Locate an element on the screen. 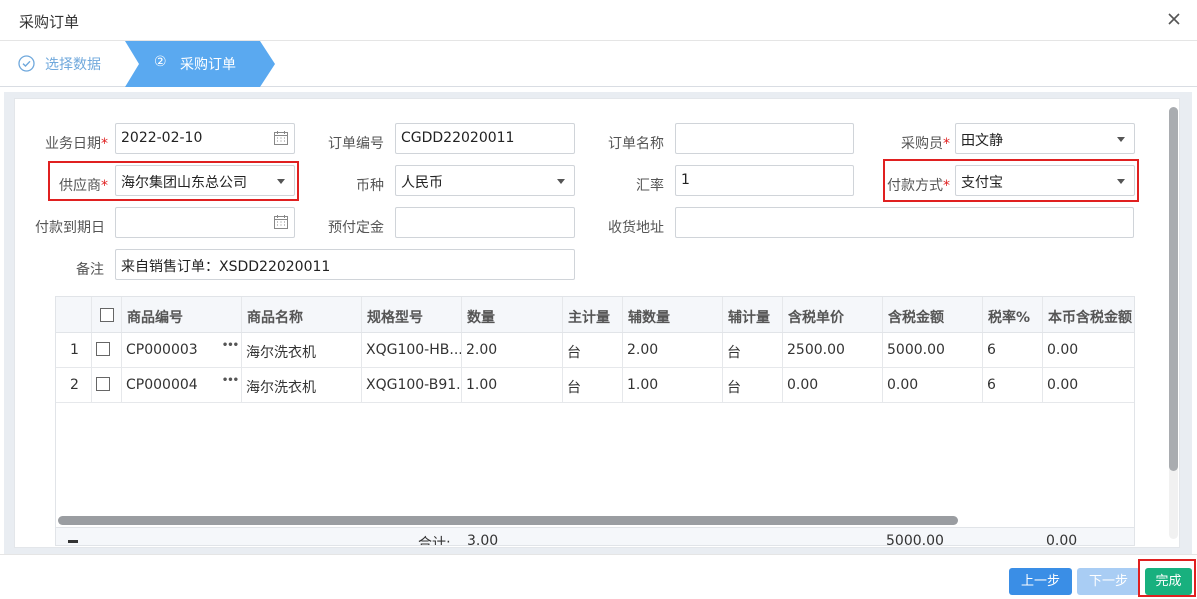 Image resolution: width=1197 pixels, height=599 pixels. order-name-field is located at coordinates (764, 138).